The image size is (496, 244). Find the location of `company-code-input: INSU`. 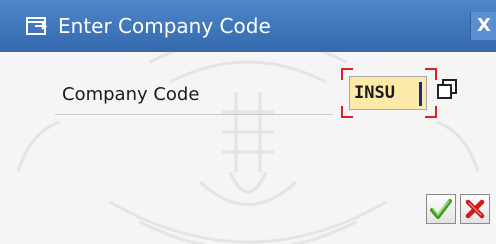

company-code-input: INSU is located at coordinates (388, 93).